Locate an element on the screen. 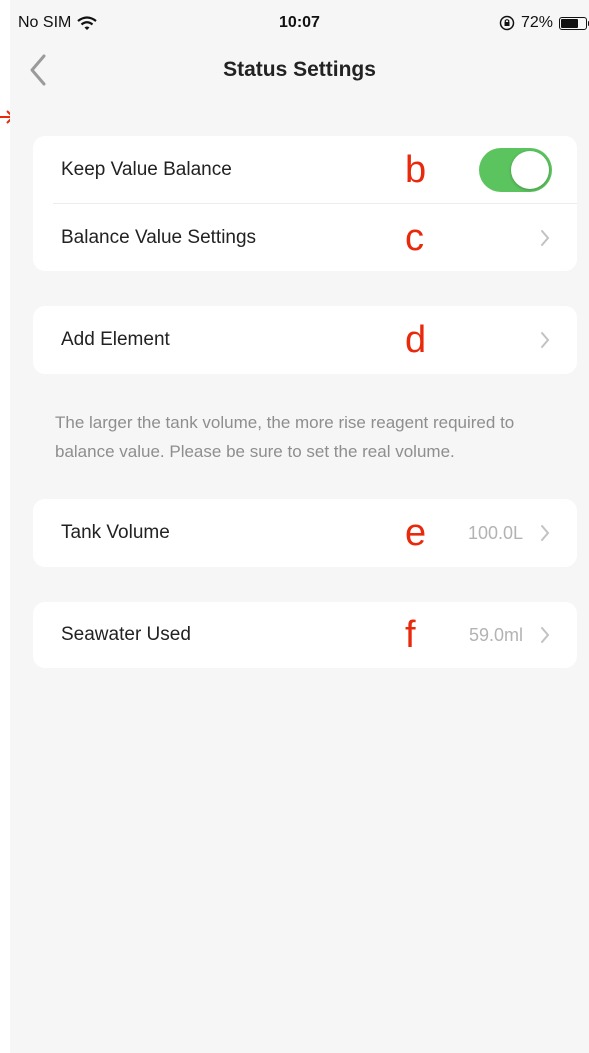 This screenshot has height=1053, width=589. seawater-used-value: 59.0ml is located at coordinates (495, 634).